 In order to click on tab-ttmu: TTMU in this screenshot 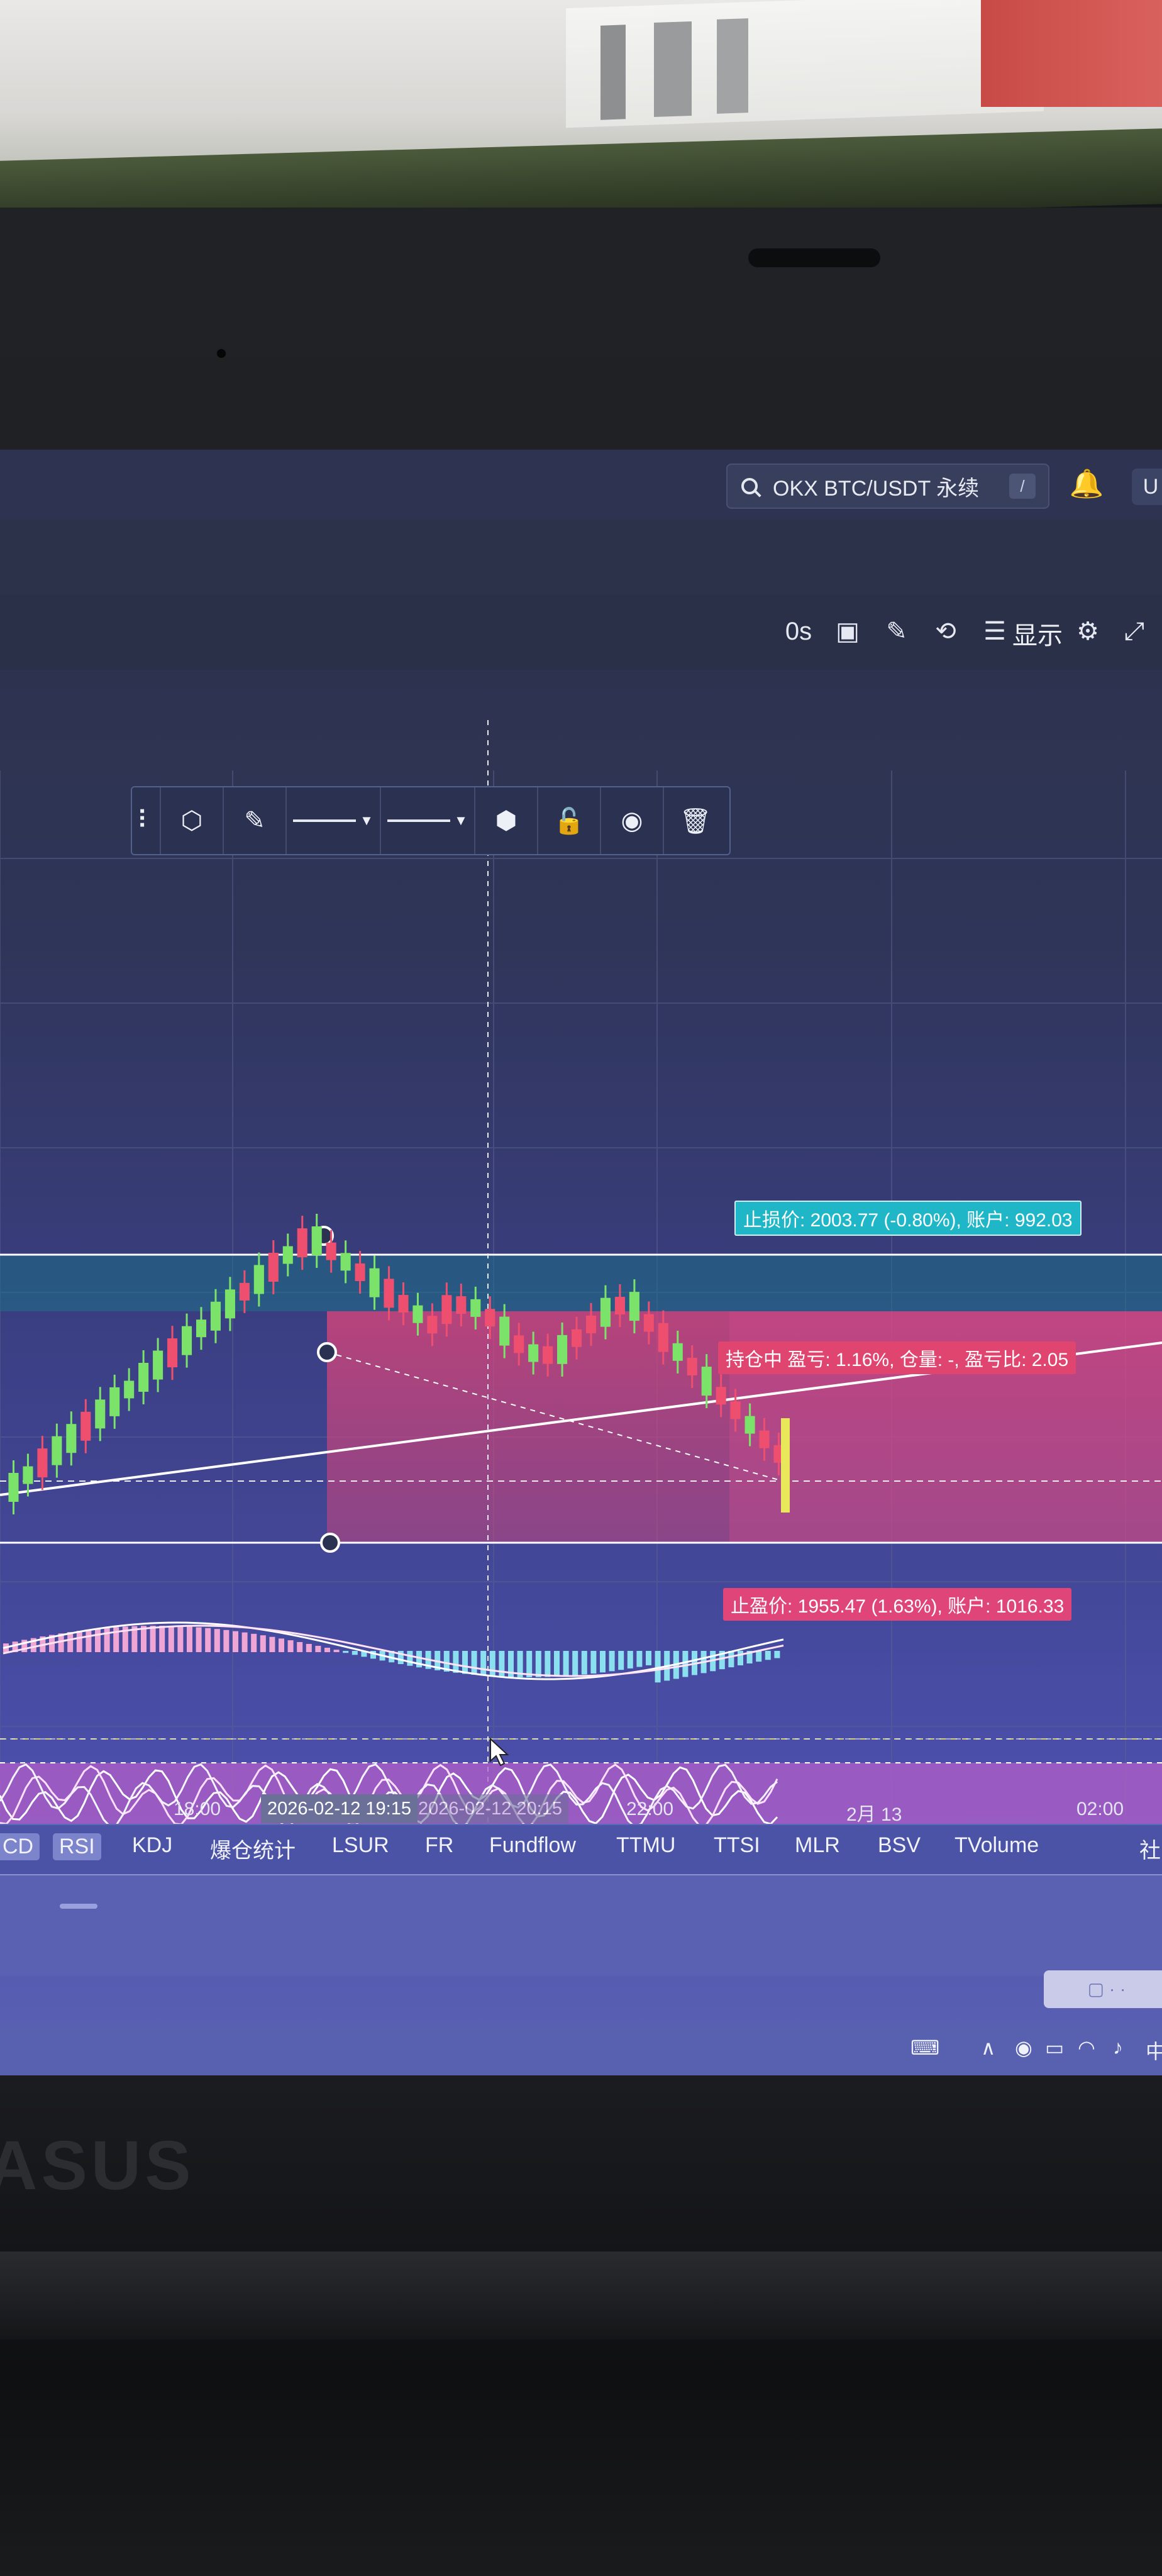, I will do `click(645, 1845)`.